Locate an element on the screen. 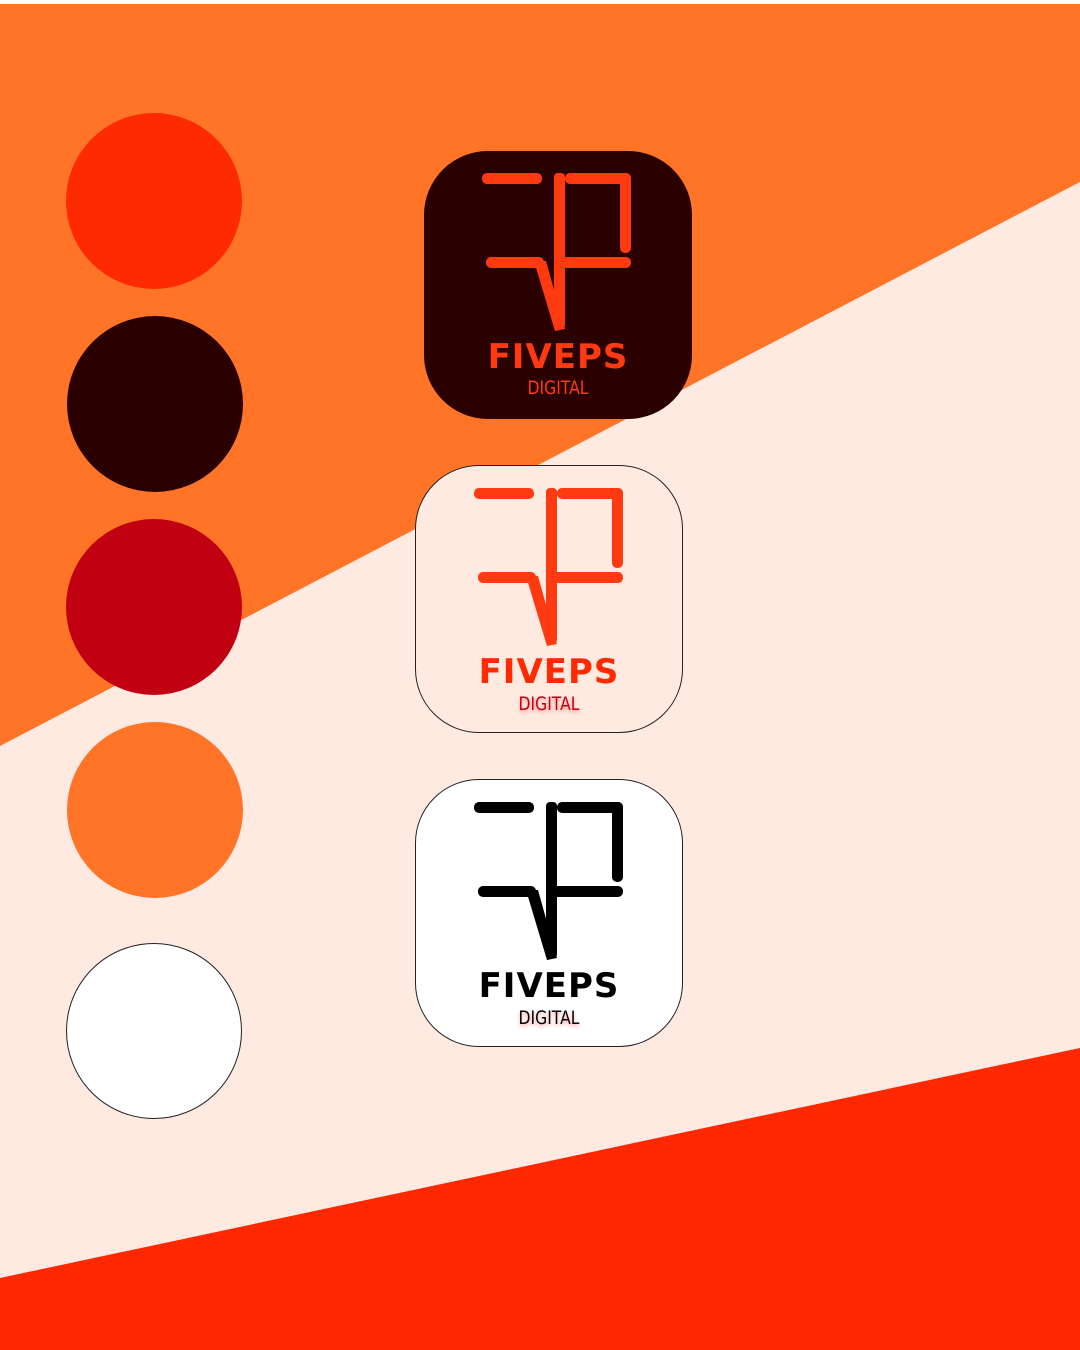 The height and width of the screenshot is (1350, 1080). swatch-white is located at coordinates (154, 1031).